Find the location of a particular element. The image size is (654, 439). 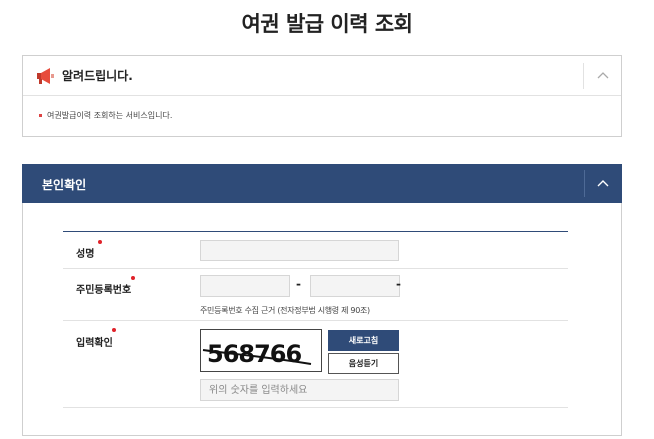

notice-collapse-button is located at coordinates (602, 76).